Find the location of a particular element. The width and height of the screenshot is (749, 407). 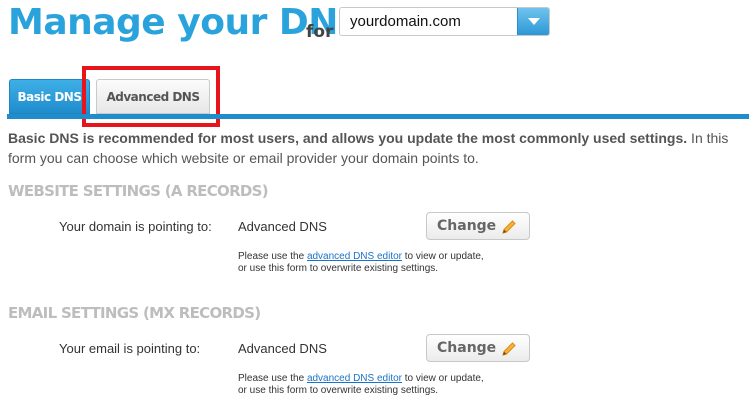

domain-select: yourdomain.com is located at coordinates (444, 21).